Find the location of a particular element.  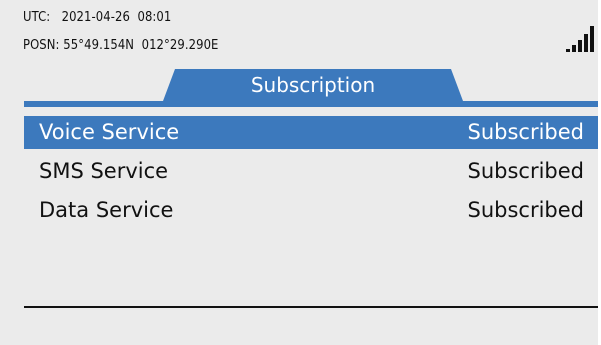

service-row-data: Data Service Subscribed is located at coordinates (311, 210).